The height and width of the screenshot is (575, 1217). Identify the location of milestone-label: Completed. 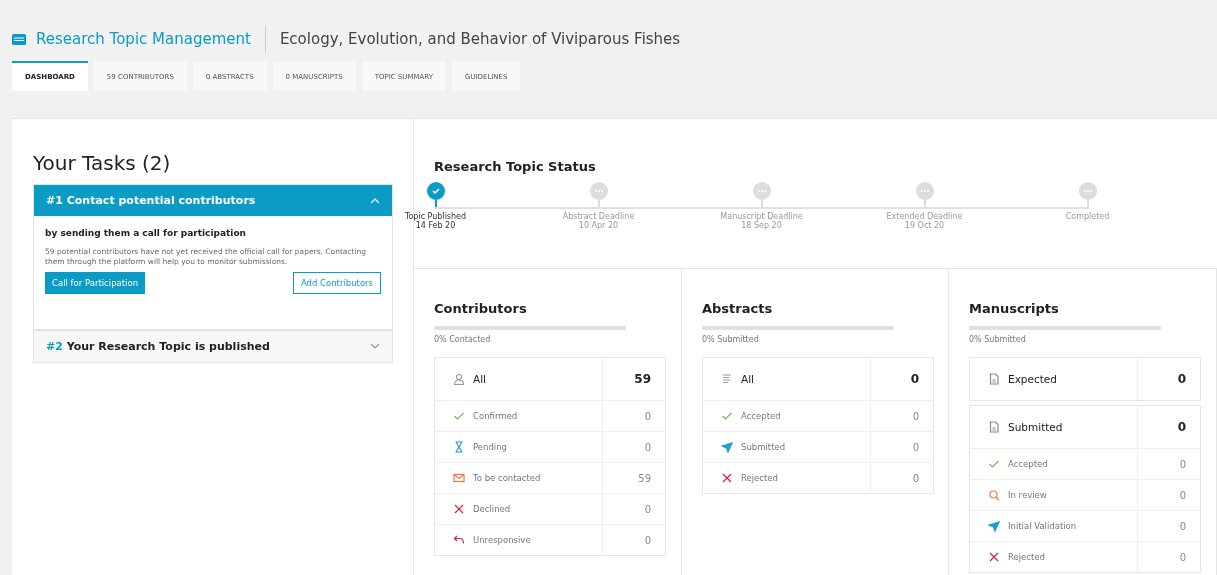
(1087, 216).